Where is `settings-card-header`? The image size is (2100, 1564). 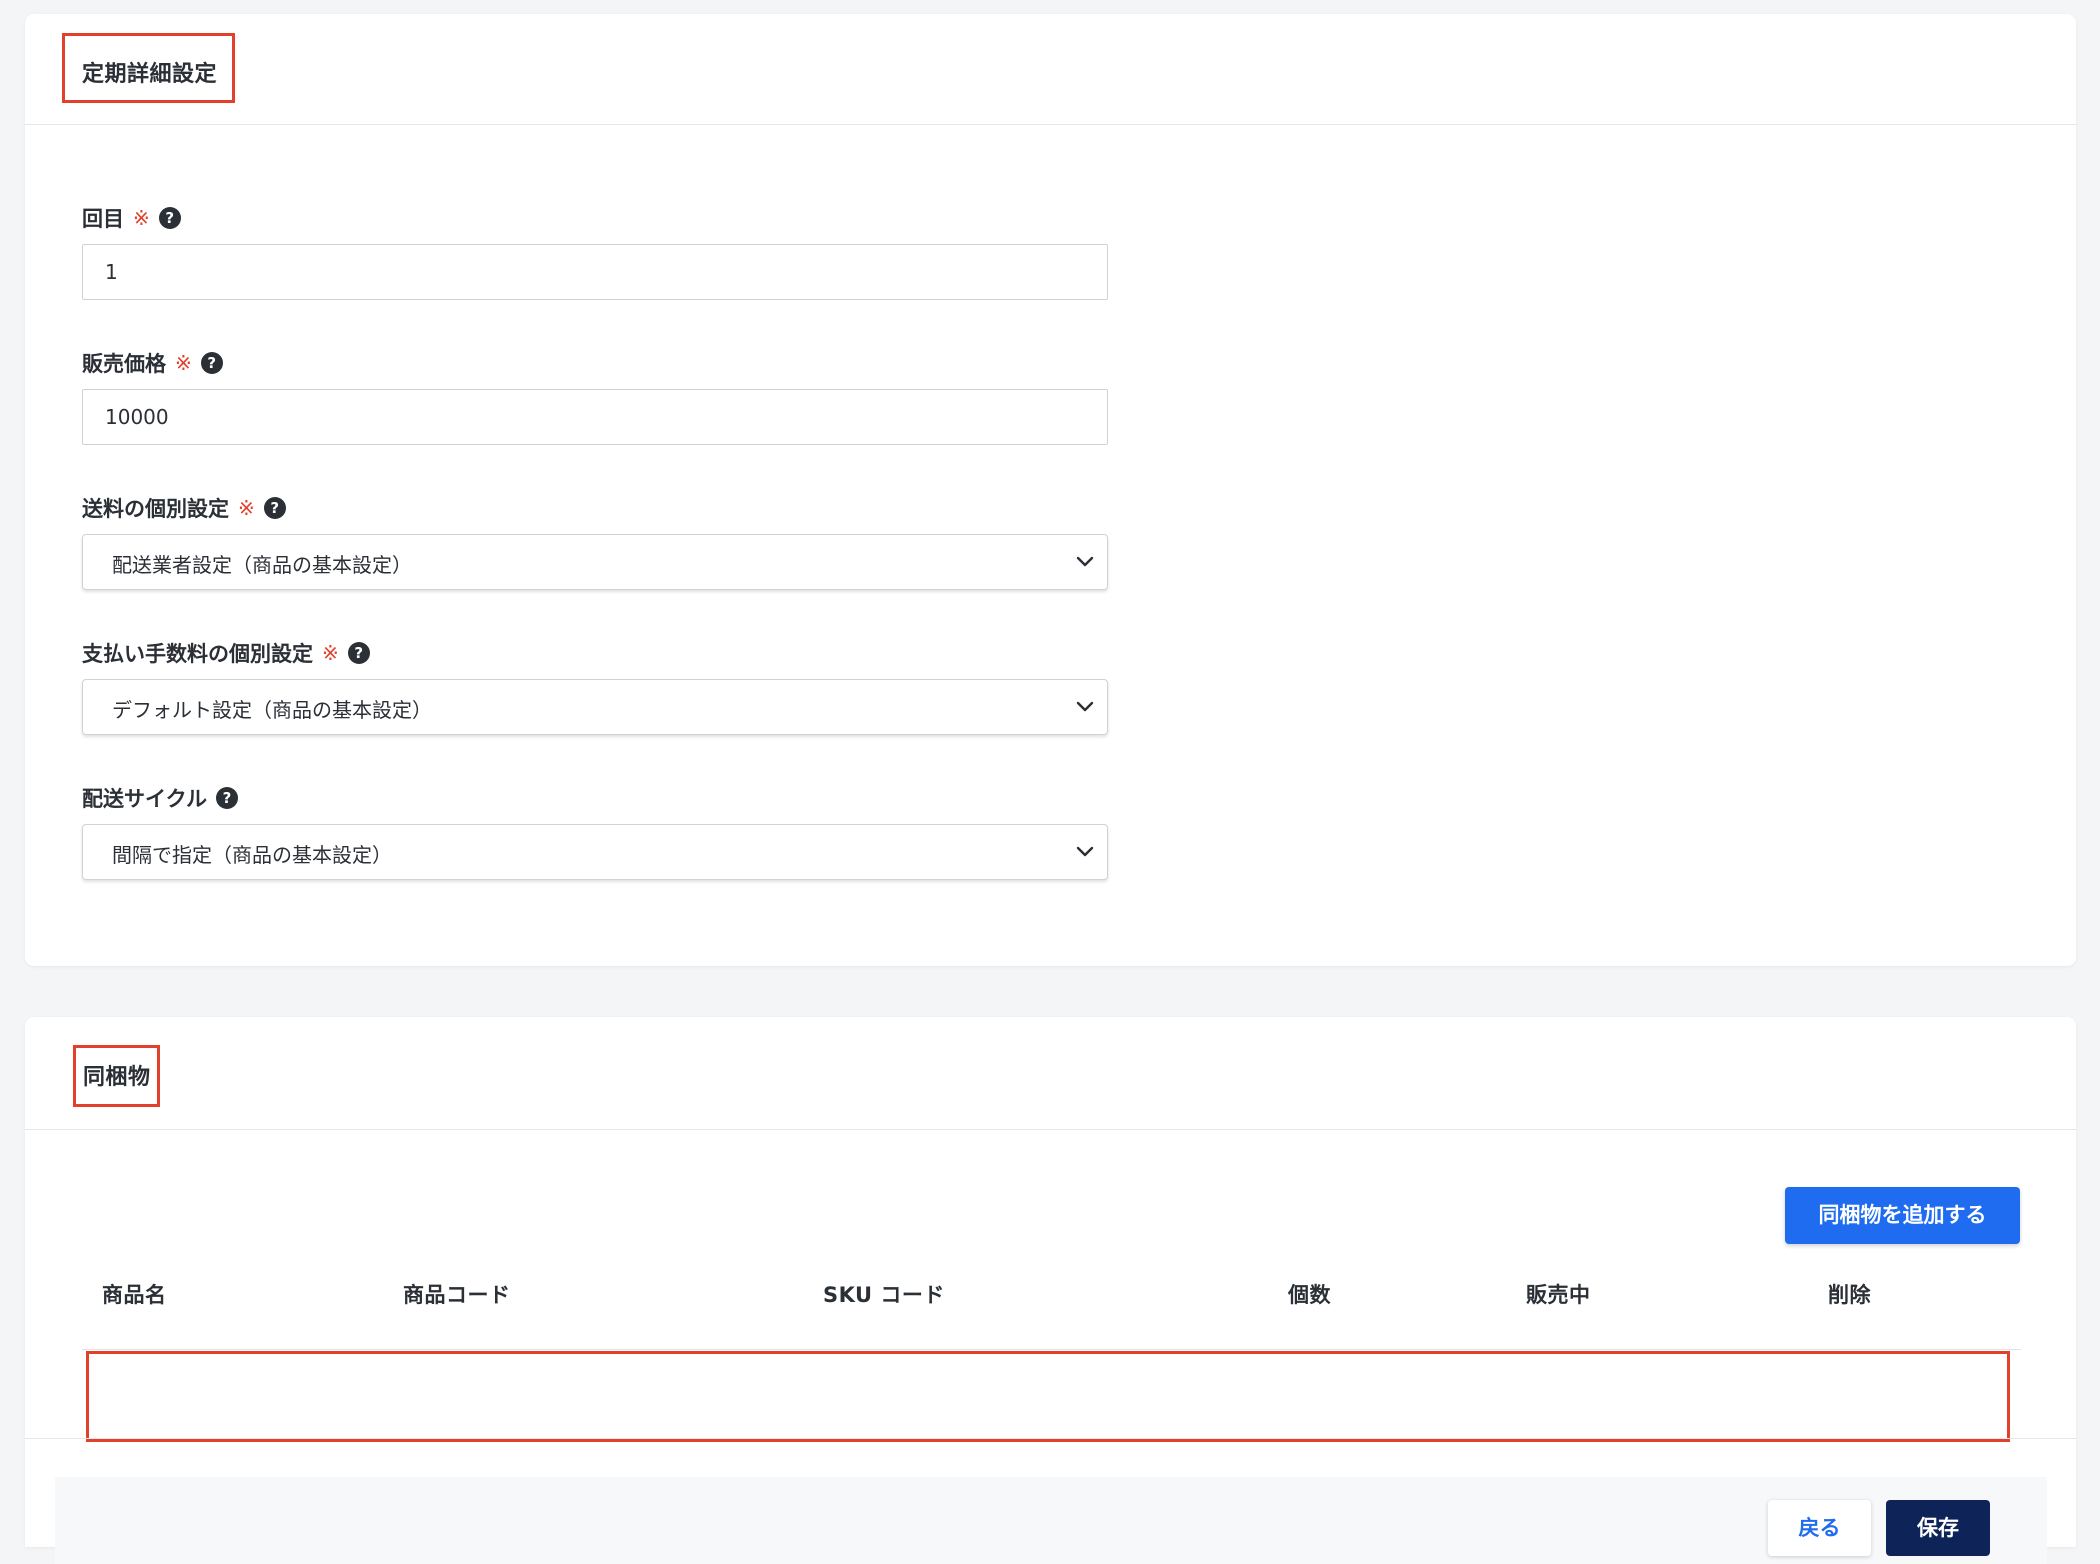 settings-card-header is located at coordinates (1050, 69).